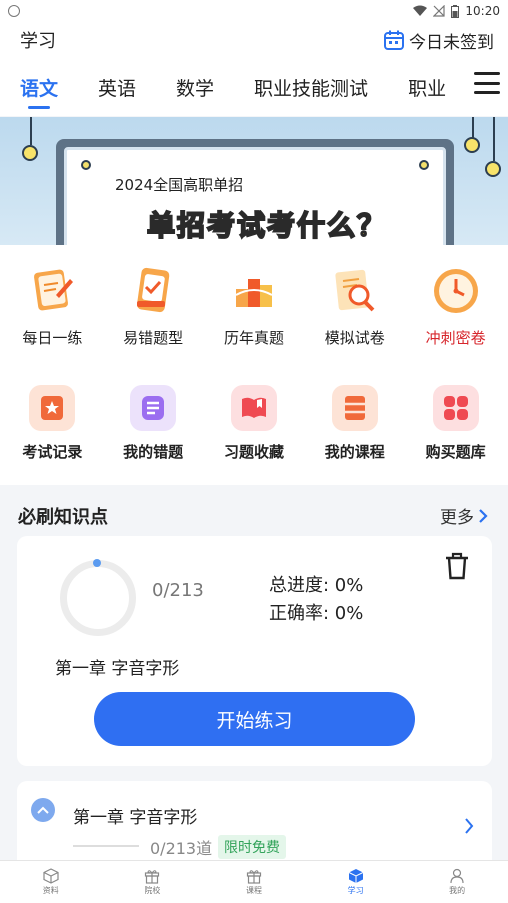 This screenshot has width=508, height=903. I want to click on my-courses-icon, so click(354, 408).